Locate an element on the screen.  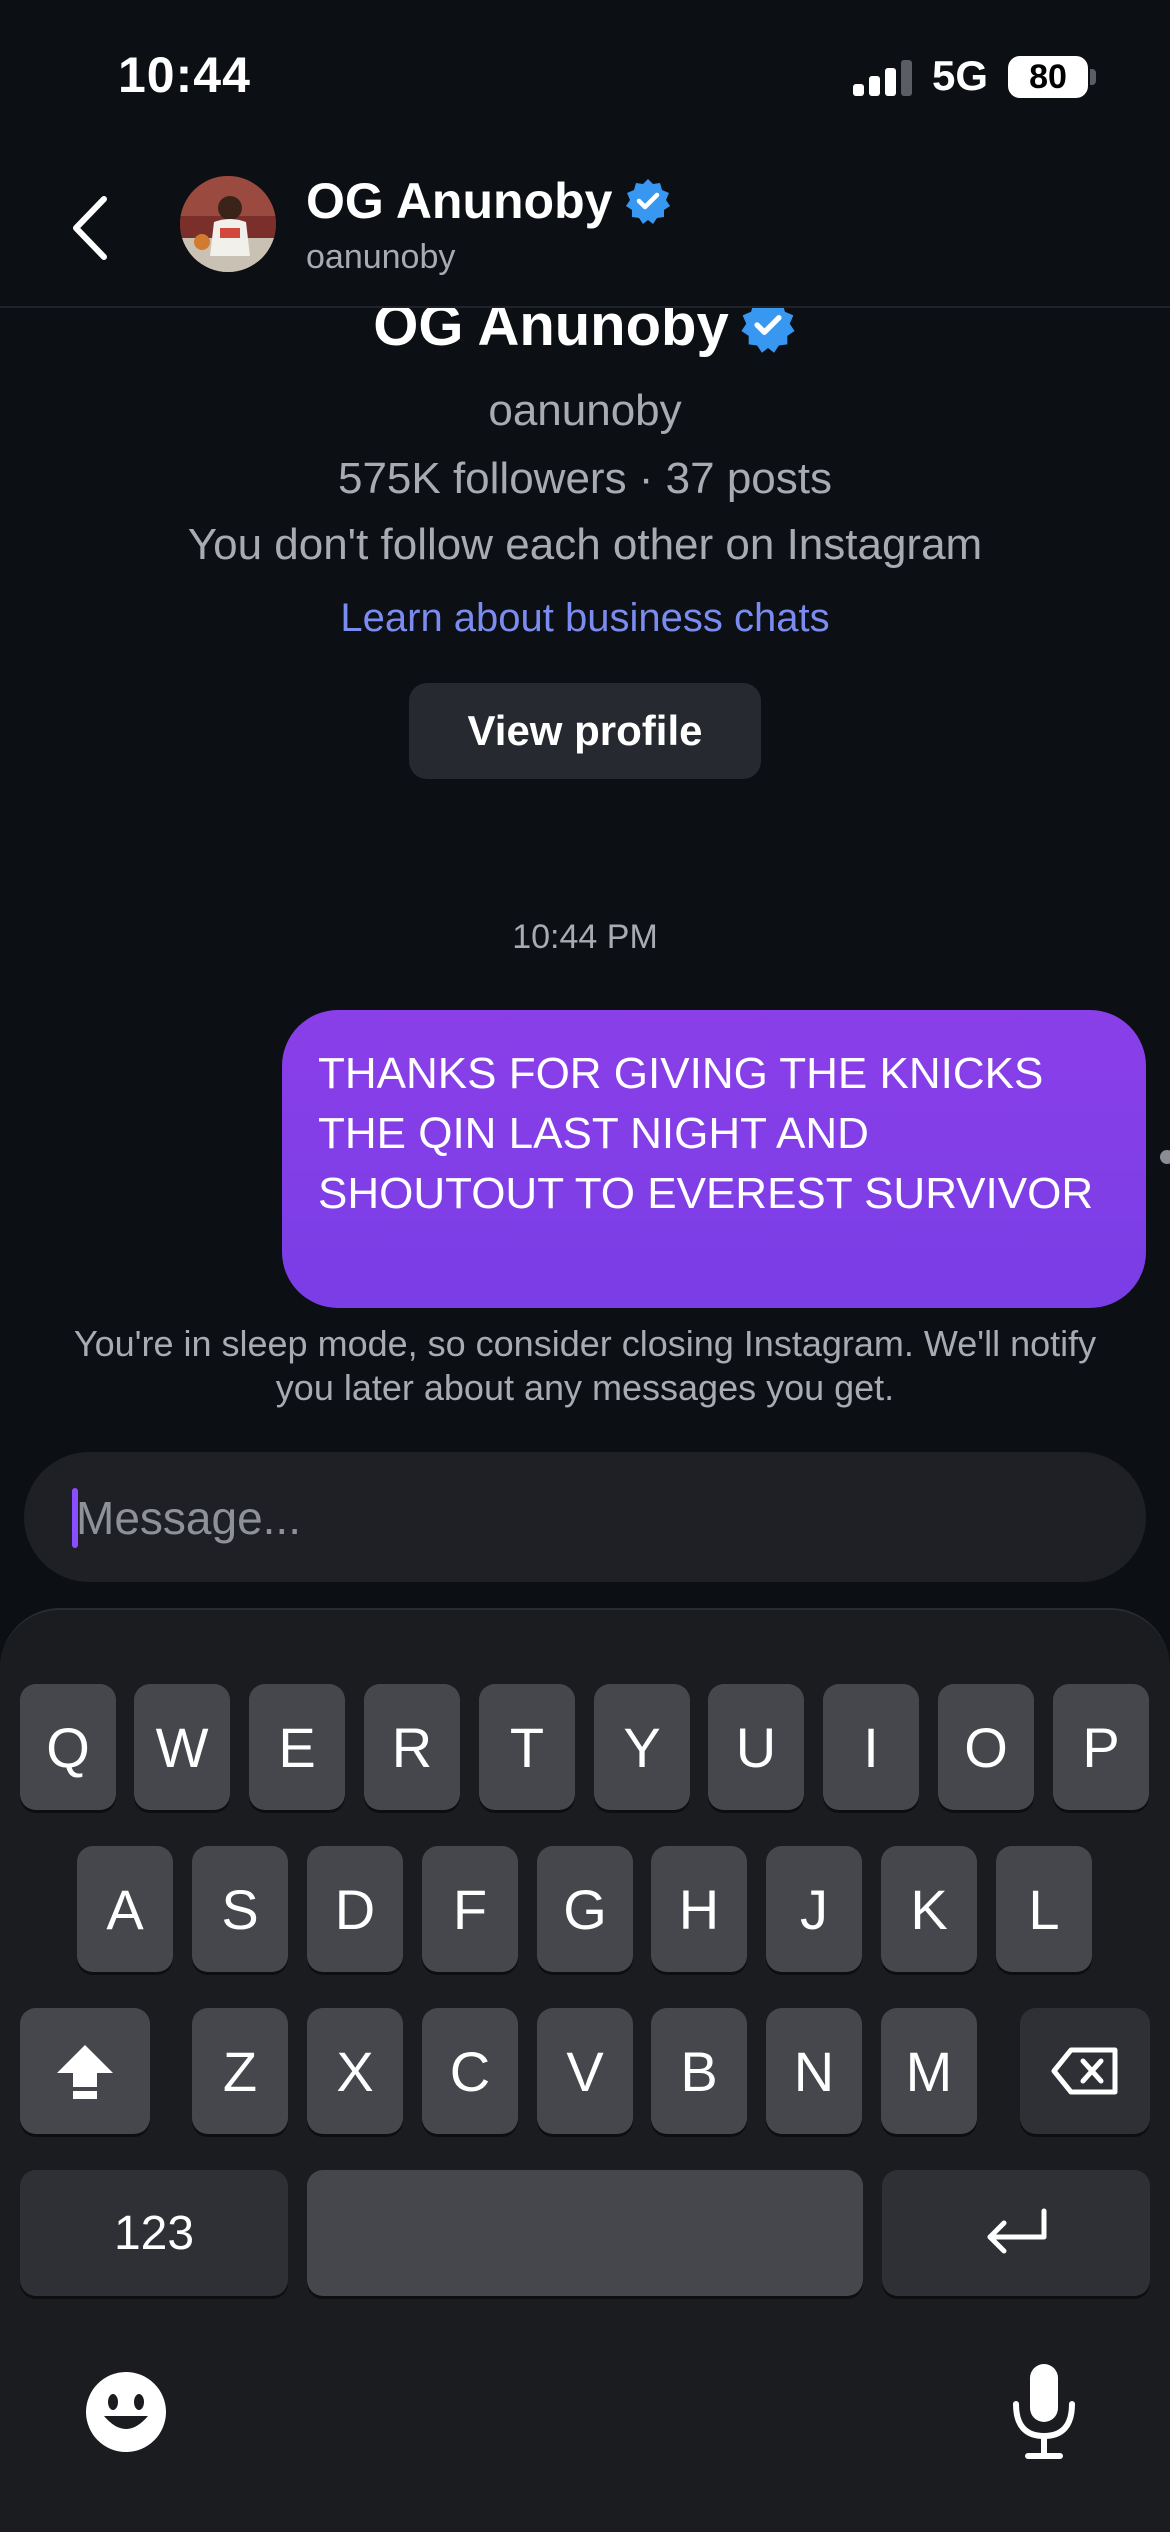
key-w: W is located at coordinates (182, 1747).